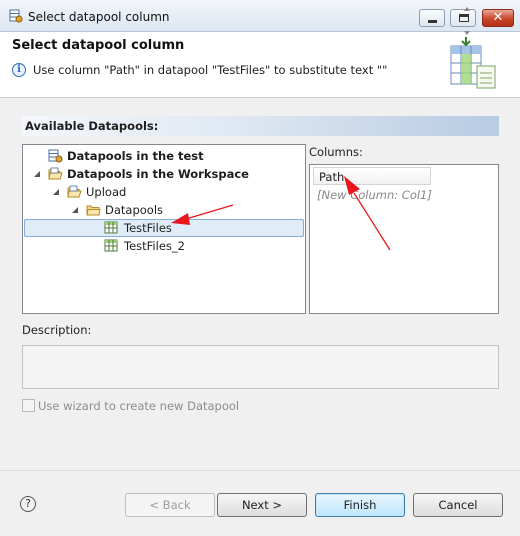 The height and width of the screenshot is (536, 520). What do you see at coordinates (98, 45) in the screenshot?
I see `dialog-title: Select datapool column` at bounding box center [98, 45].